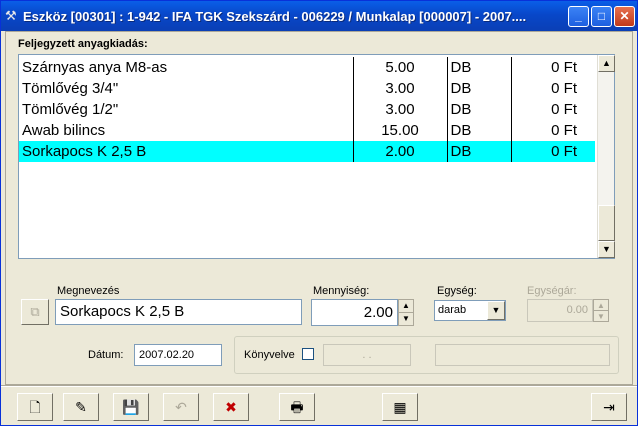  I want to click on name-label: Megnevezés, so click(88, 291).